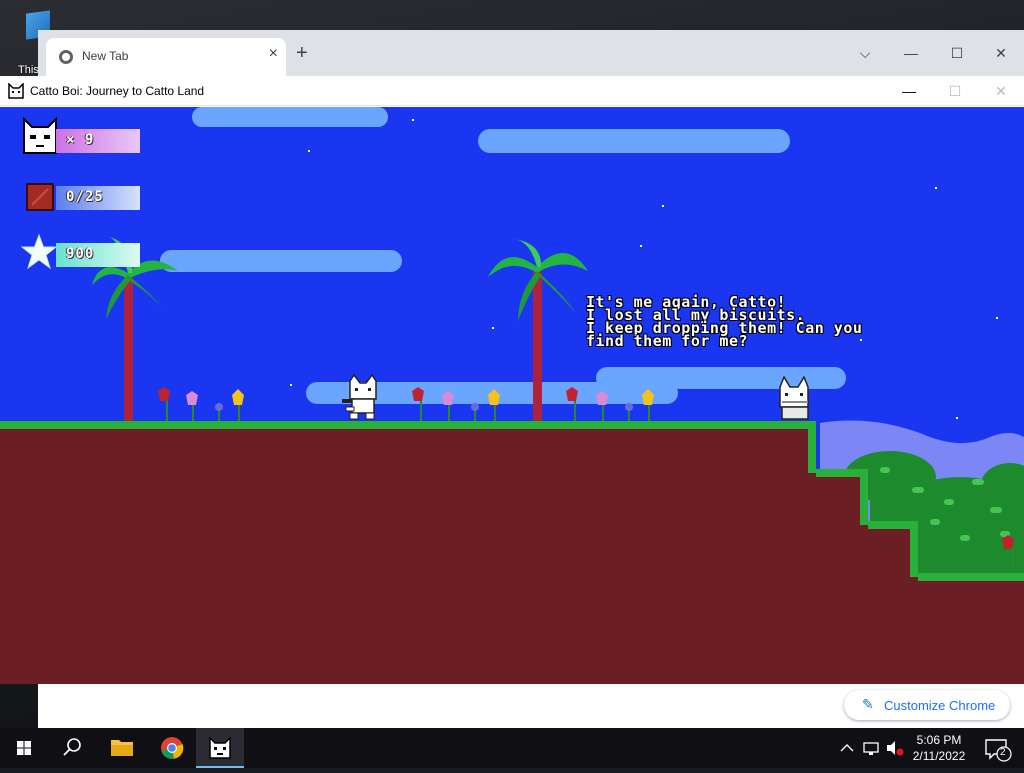 This screenshot has width=1024, height=773. I want to click on chevron-up-icon, so click(847, 748).